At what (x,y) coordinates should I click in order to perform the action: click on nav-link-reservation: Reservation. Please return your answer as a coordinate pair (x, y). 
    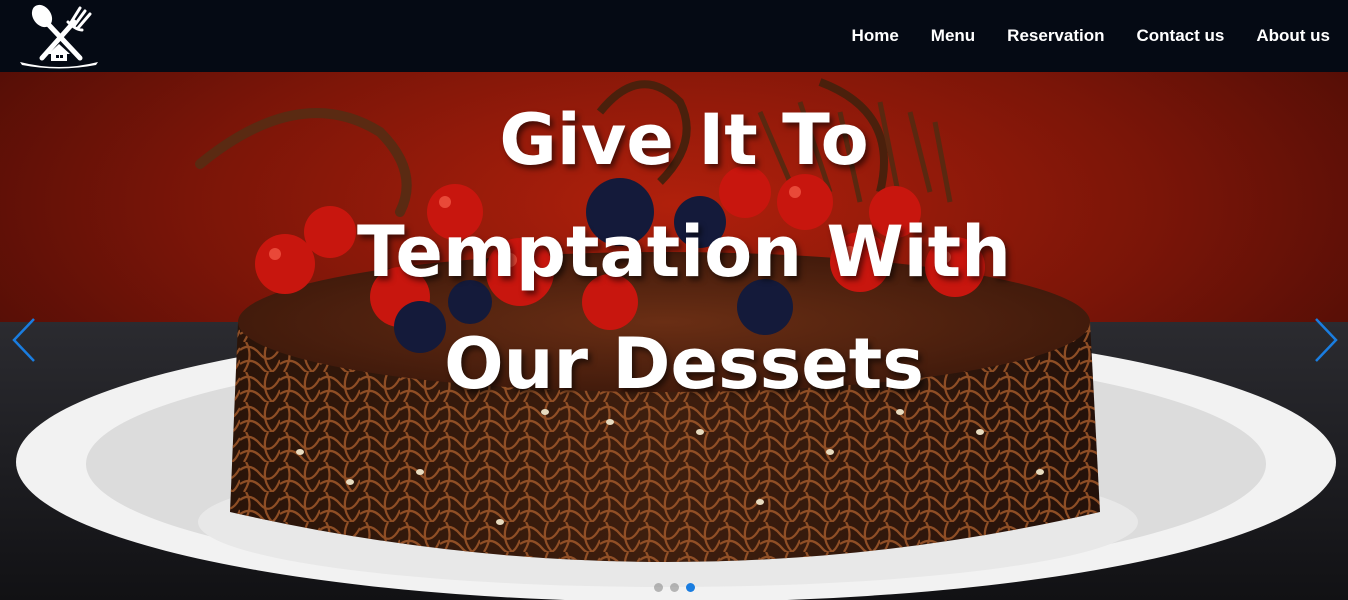
    Looking at the image, I should click on (1055, 35).